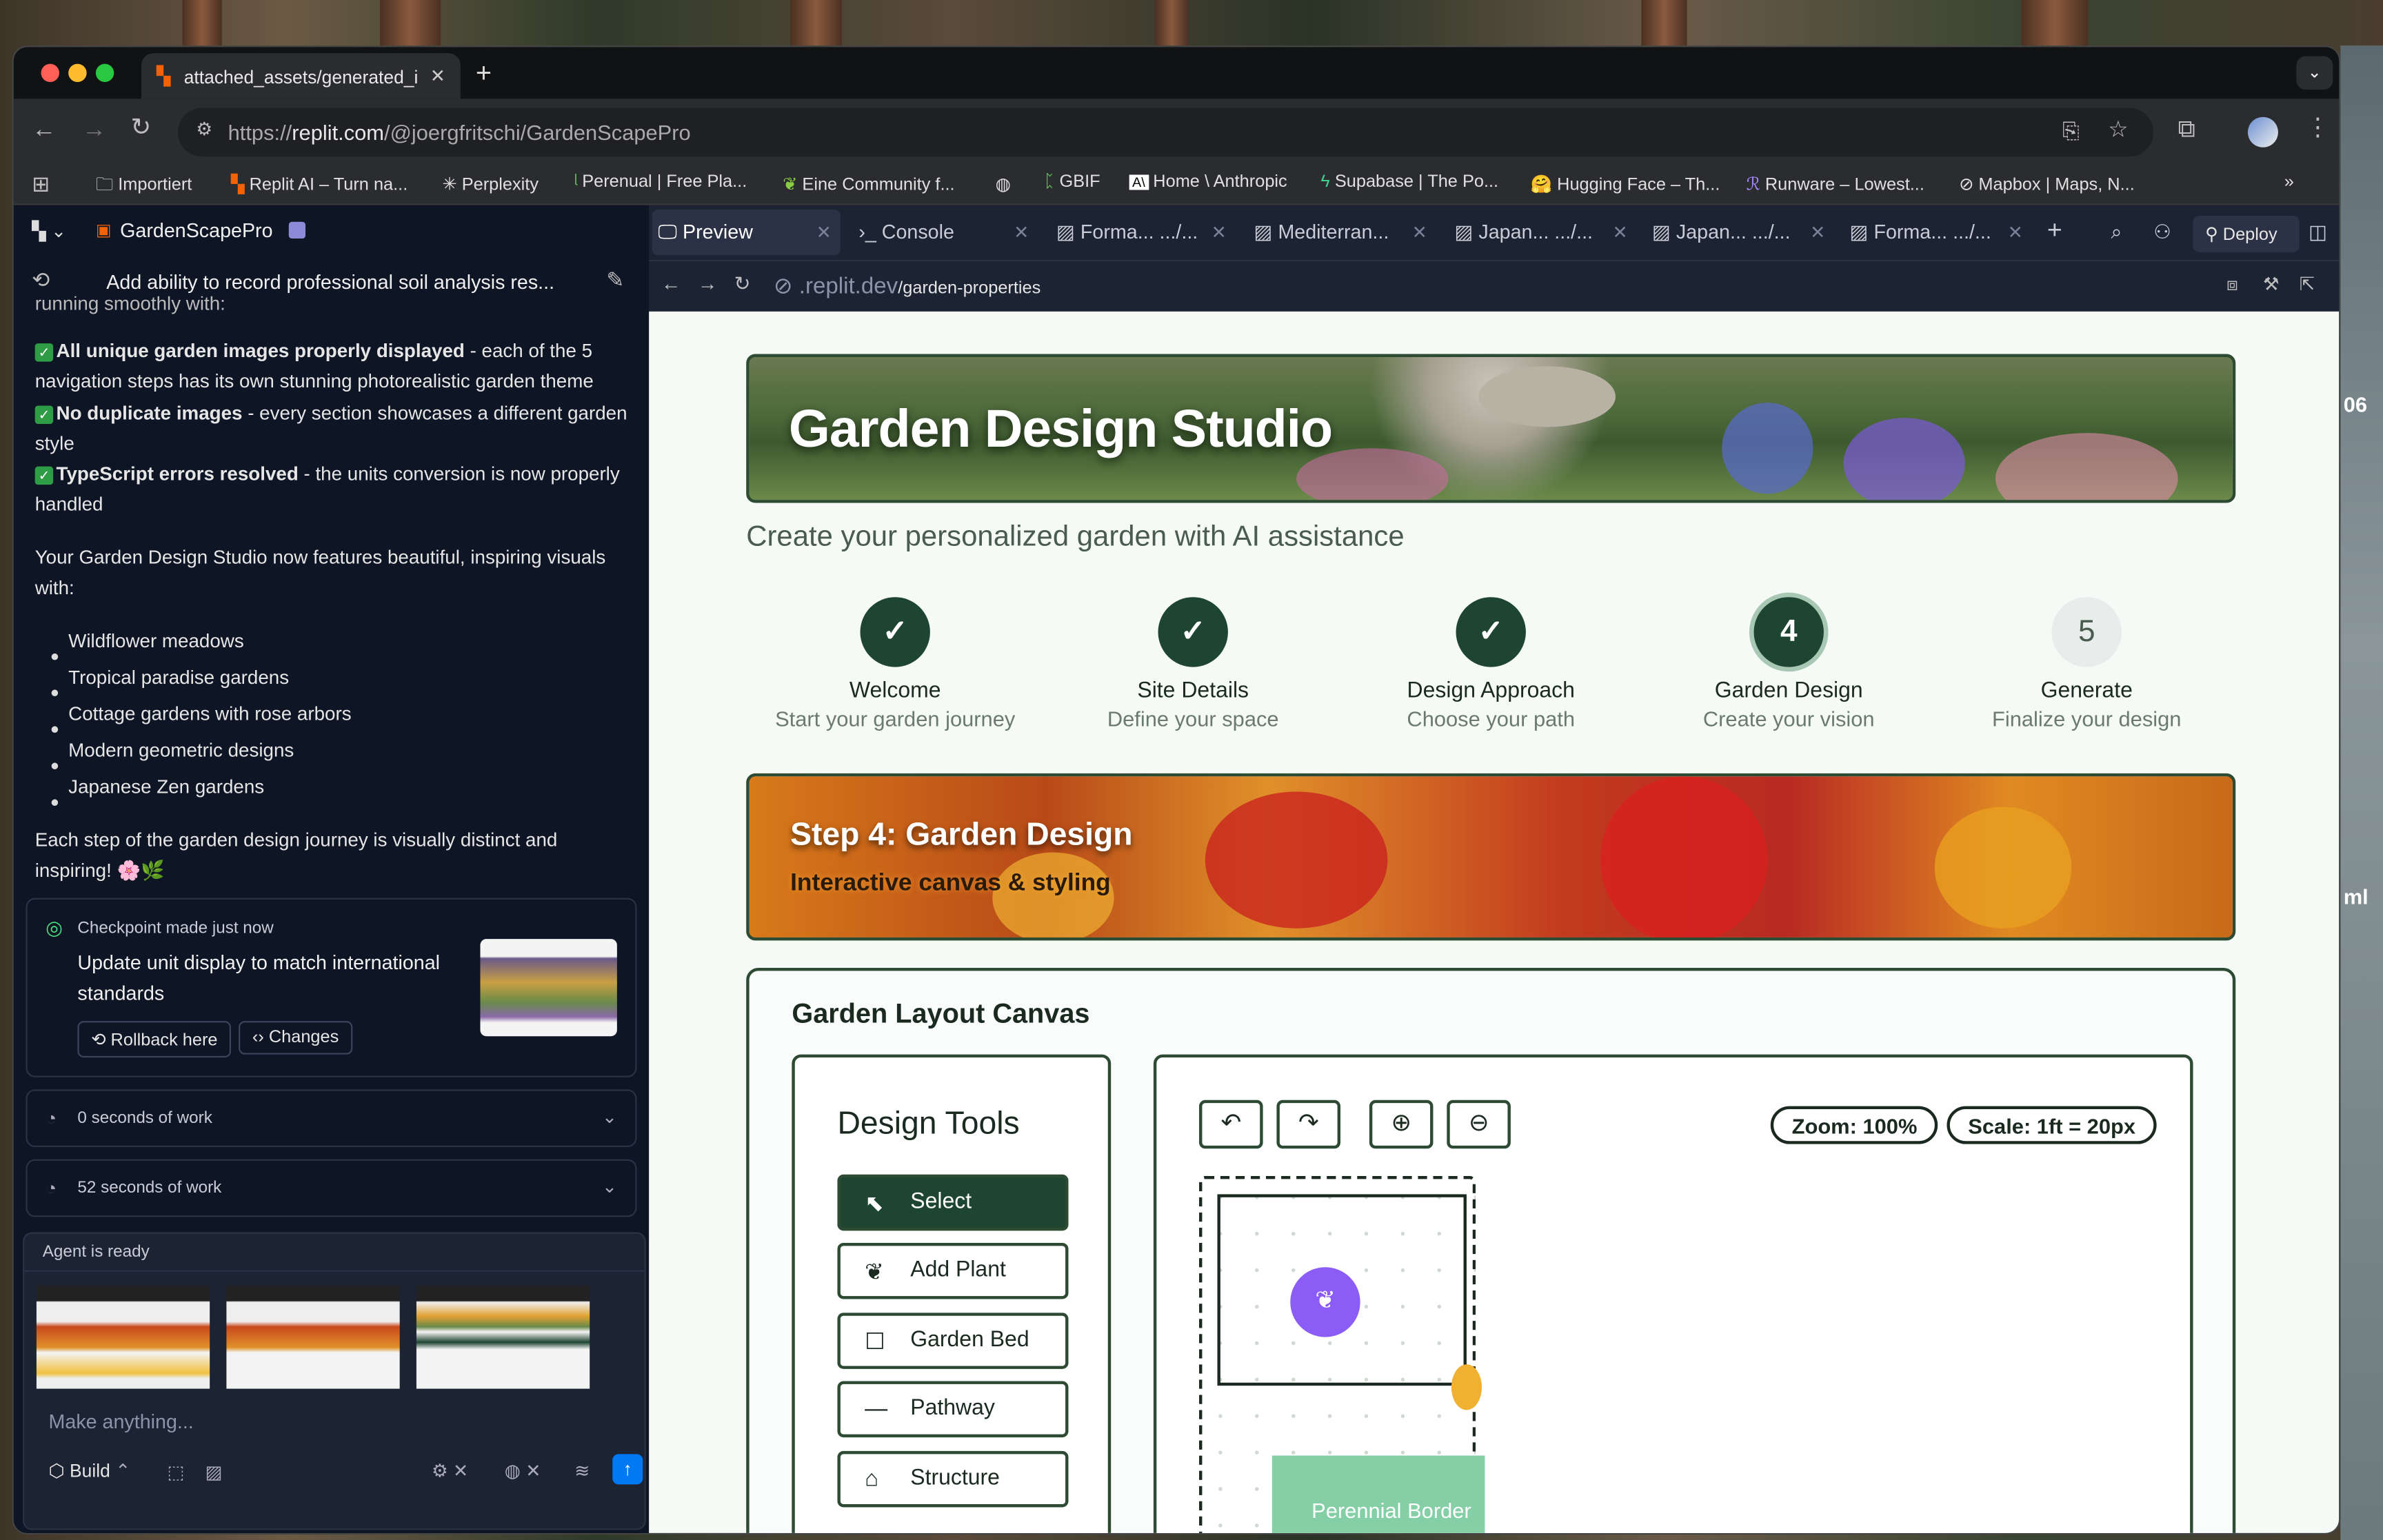 Image resolution: width=2383 pixels, height=1540 pixels. Describe the element at coordinates (331, 1118) in the screenshot. I see `work-summary: ◔ 0 seconds of work ⌄` at that location.